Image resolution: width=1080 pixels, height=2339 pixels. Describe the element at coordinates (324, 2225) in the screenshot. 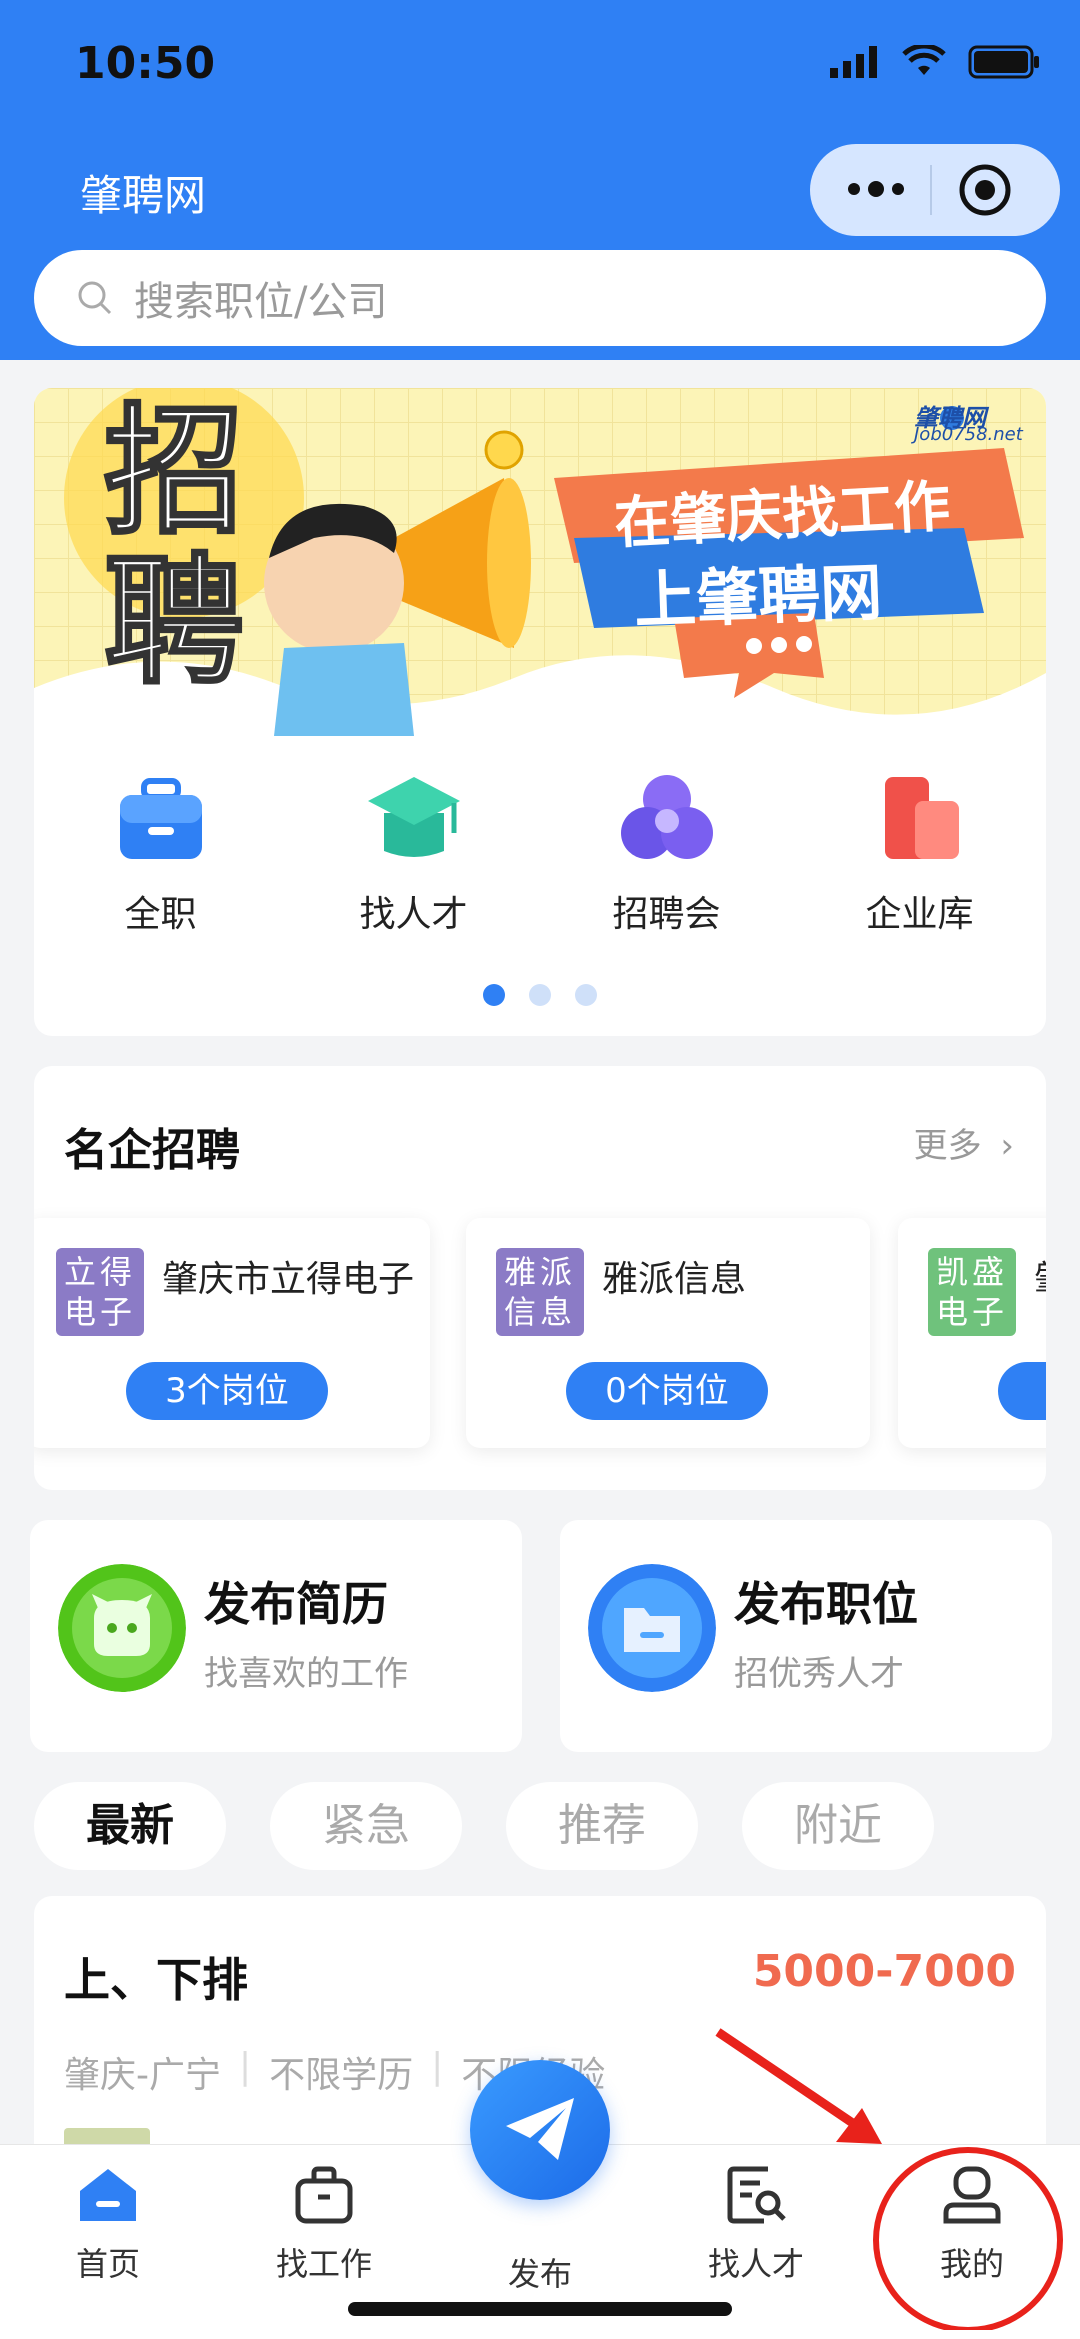

I see `nav-find-job: 找工作` at that location.